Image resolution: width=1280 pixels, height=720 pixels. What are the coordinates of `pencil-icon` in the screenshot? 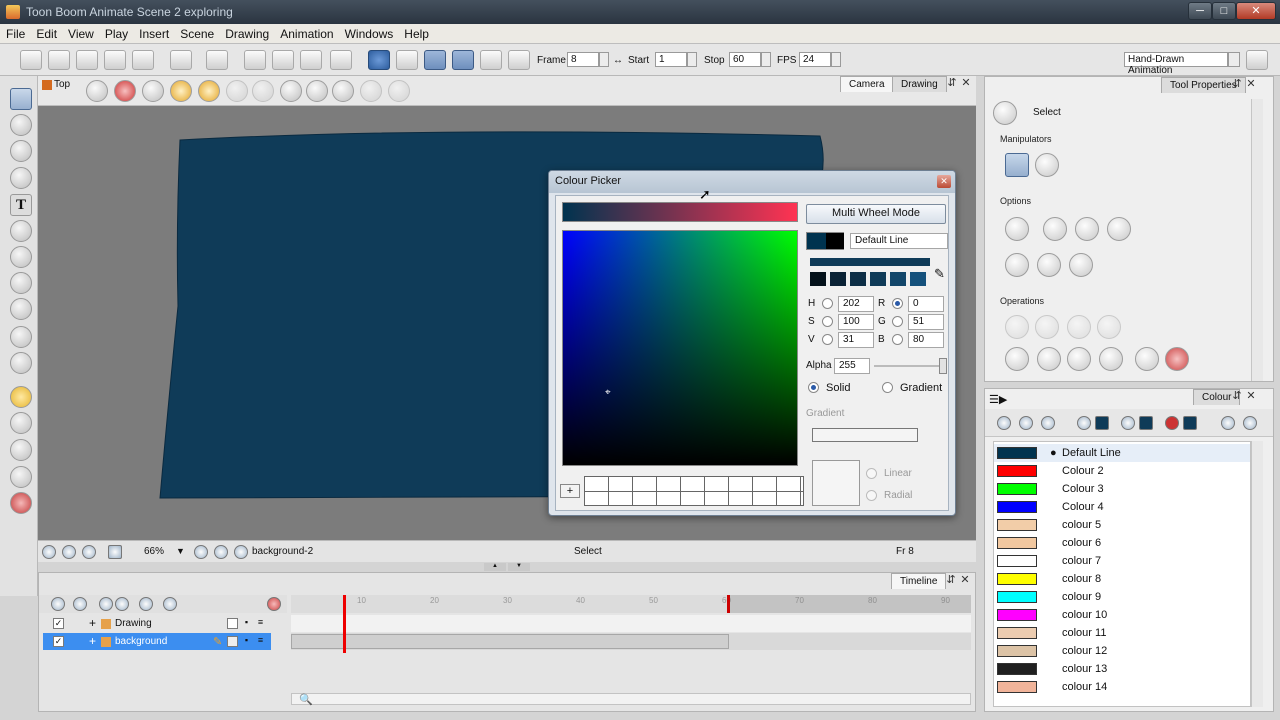 It's located at (1128, 423).